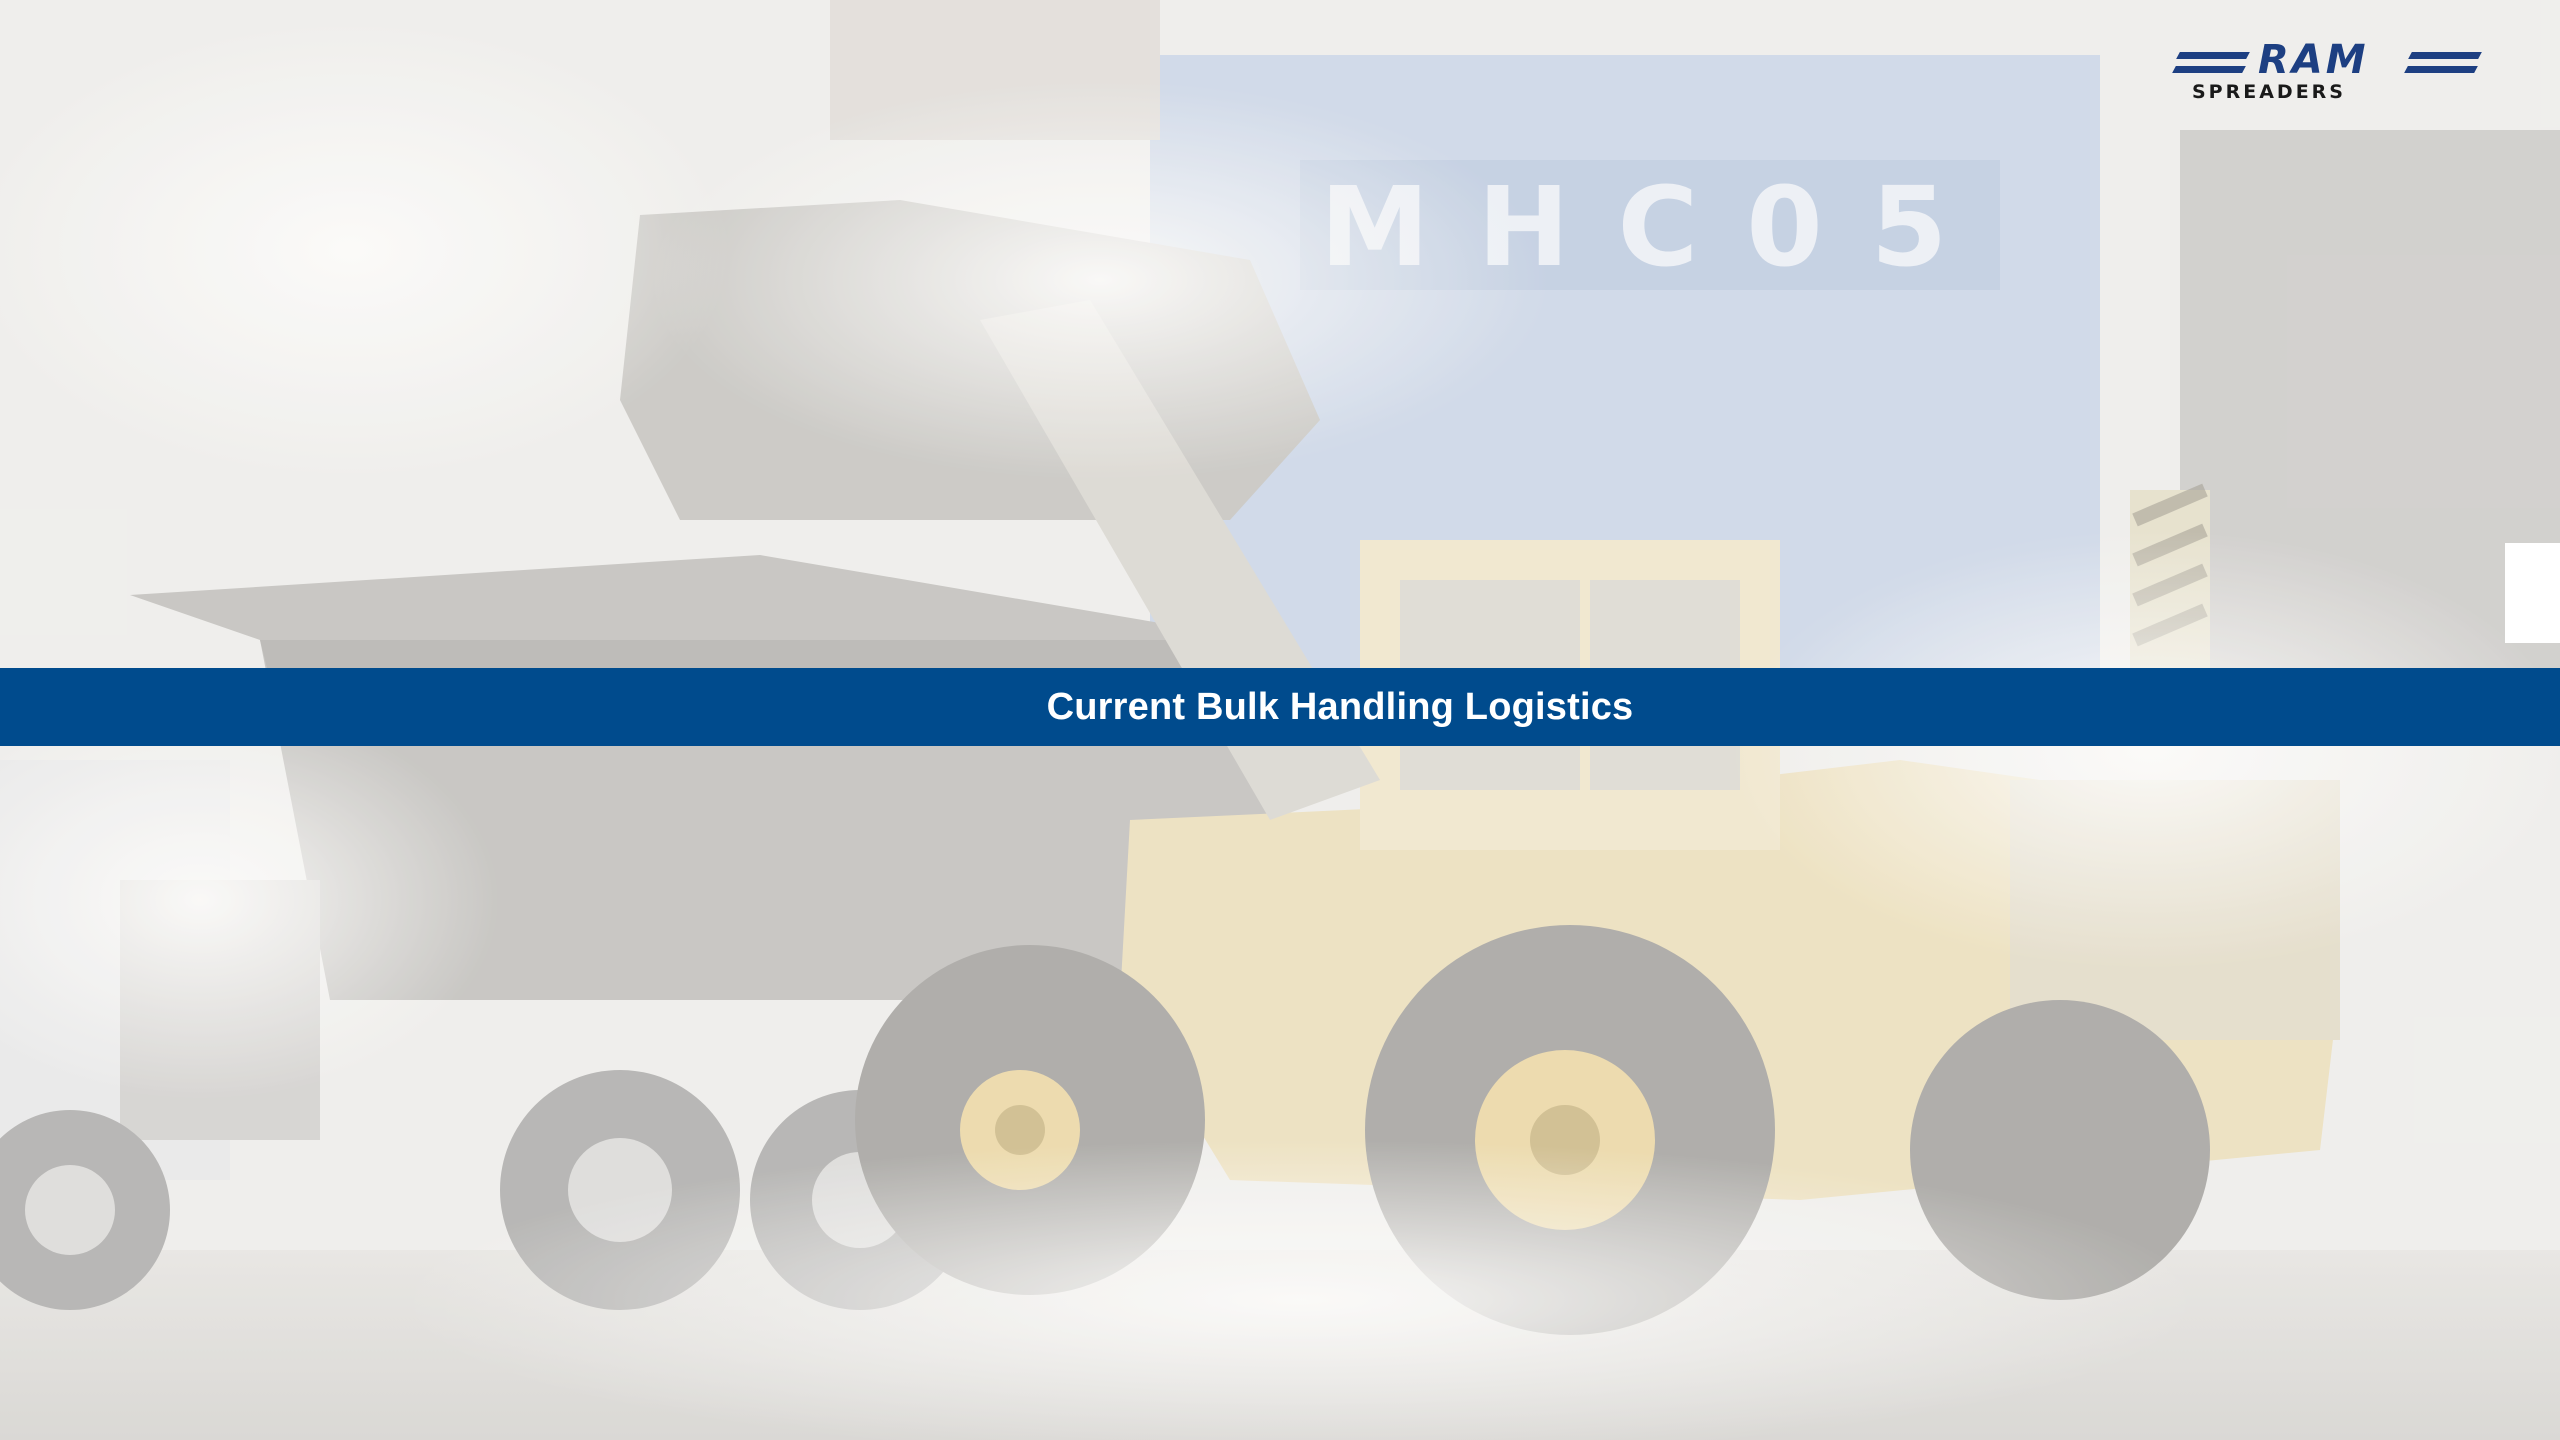 This screenshot has width=2560, height=1440. I want to click on side-tab, so click(2532, 593).